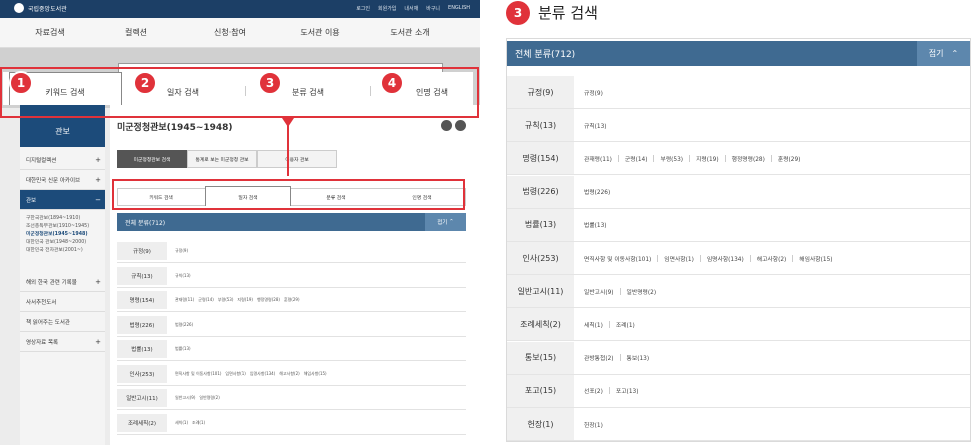 Image resolution: width=975 pixels, height=445 pixels. Describe the element at coordinates (433, 8) in the screenshot. I see `util-link: 바구니` at that location.